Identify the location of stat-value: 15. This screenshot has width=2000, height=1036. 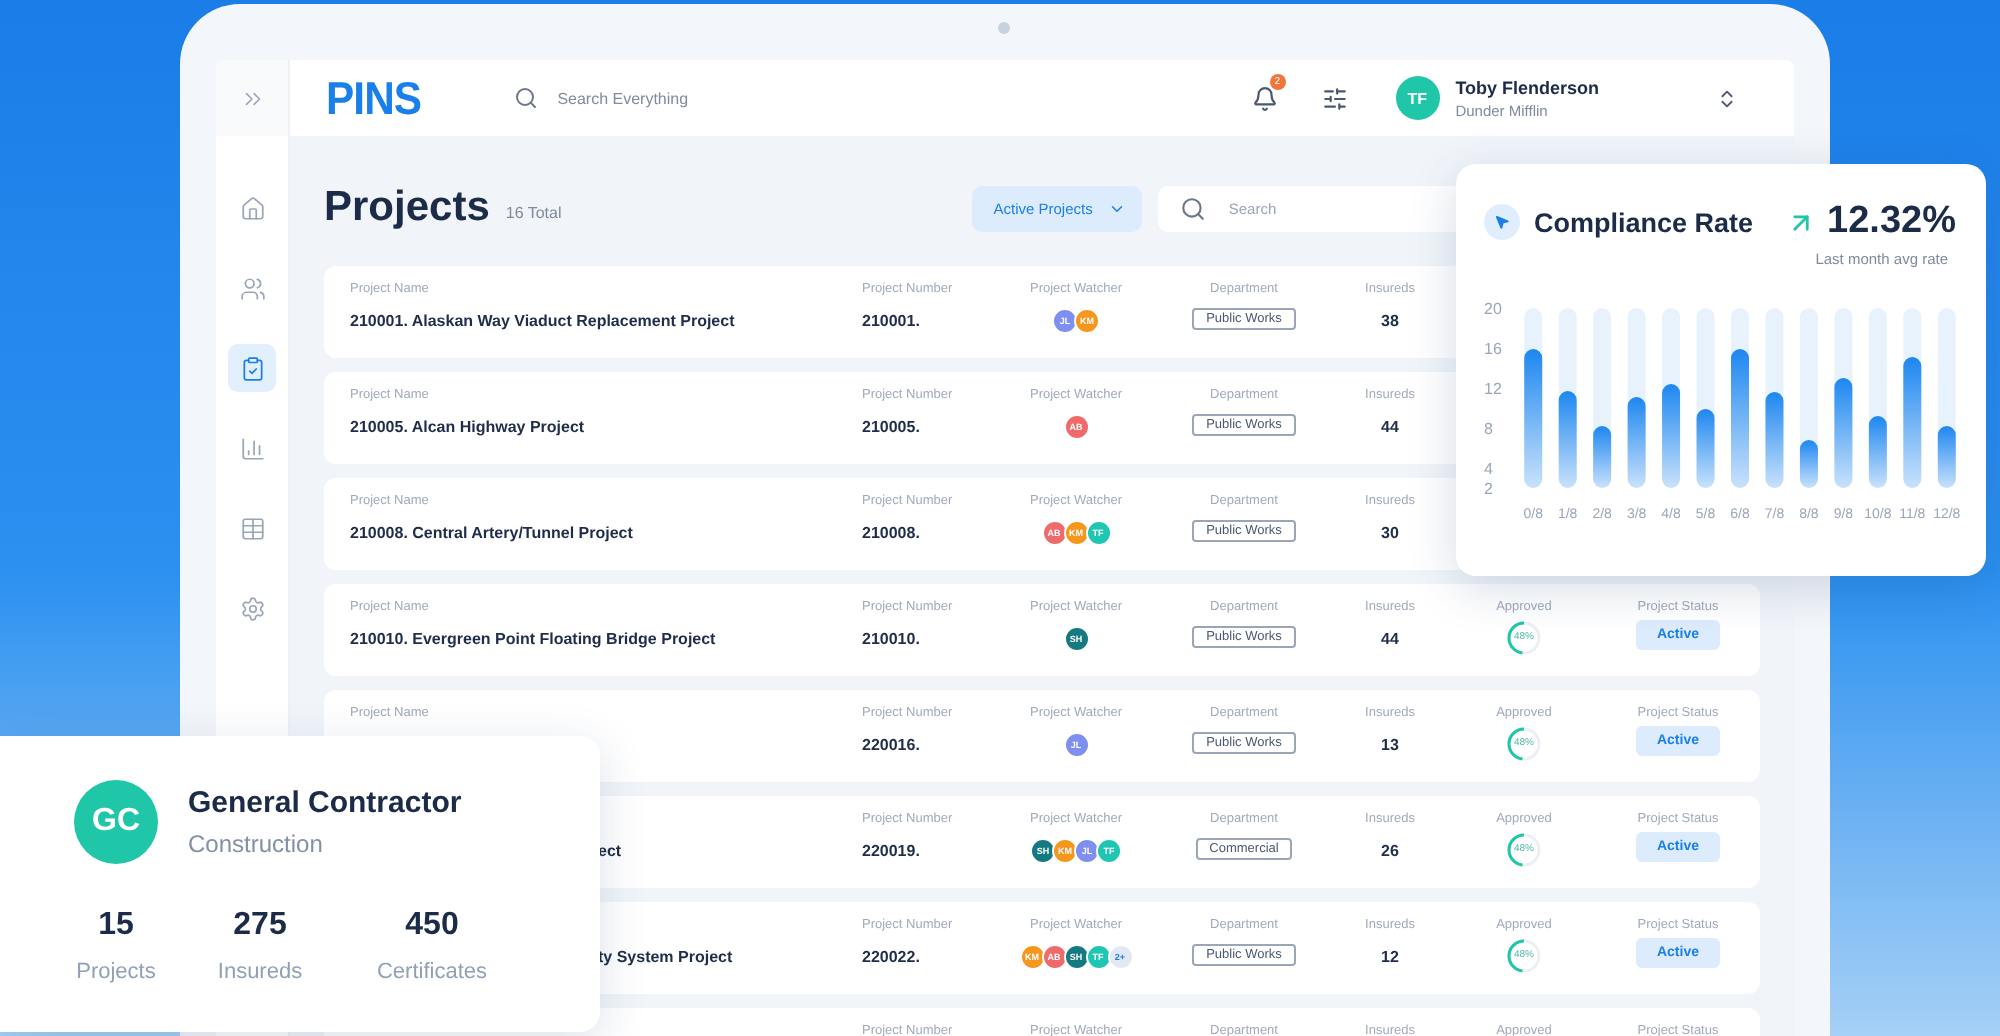
(116, 926).